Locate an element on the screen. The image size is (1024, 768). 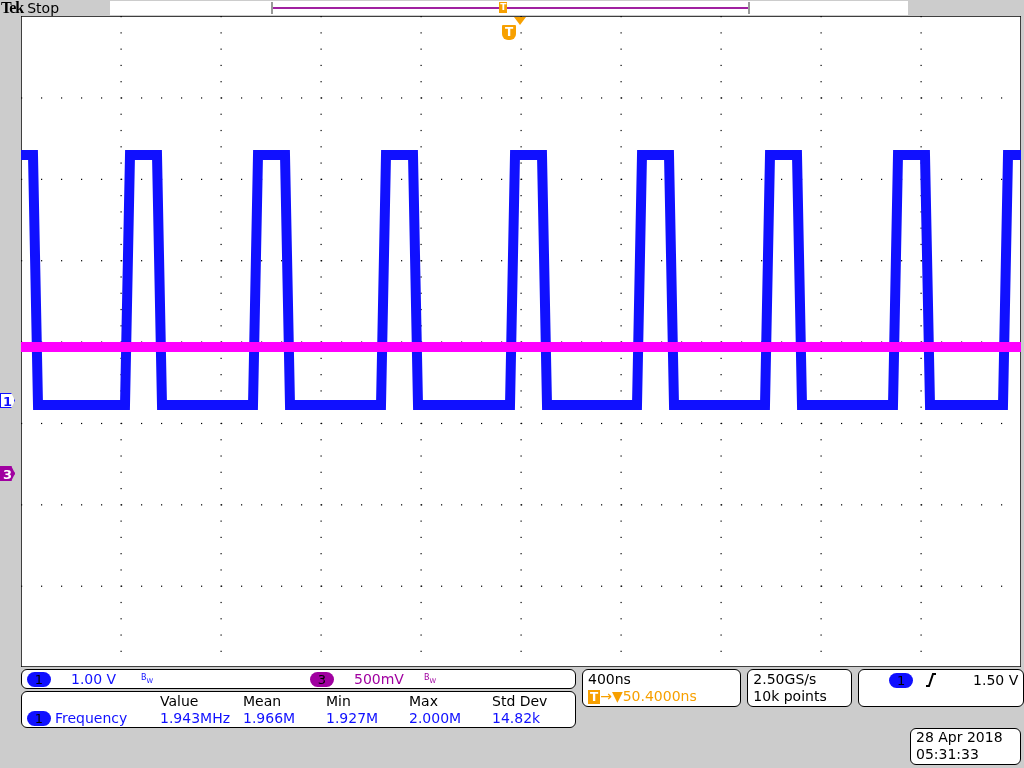
trigger-delay: 50.4000ns is located at coordinates (659, 696).